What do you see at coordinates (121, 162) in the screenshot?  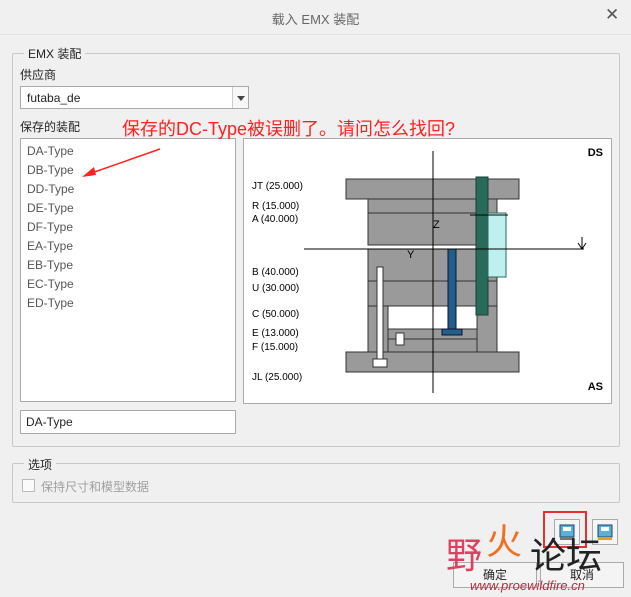 I see `annotation-arrow` at bounding box center [121, 162].